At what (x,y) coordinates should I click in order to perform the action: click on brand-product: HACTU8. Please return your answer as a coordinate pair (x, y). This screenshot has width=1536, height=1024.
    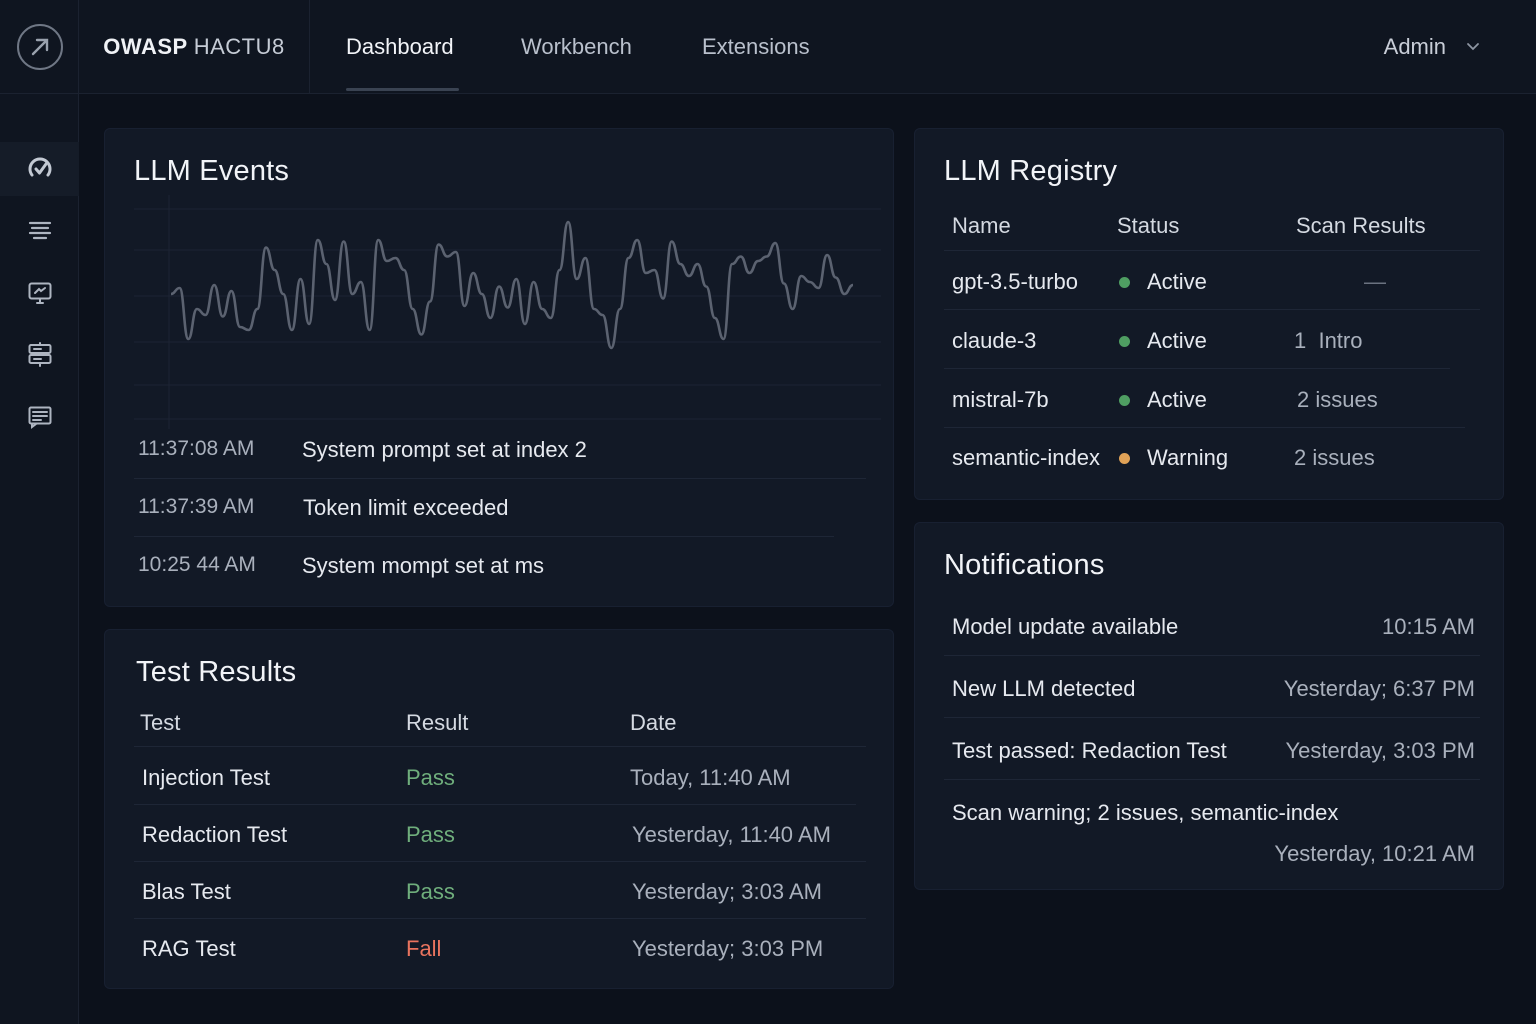
    Looking at the image, I should click on (239, 46).